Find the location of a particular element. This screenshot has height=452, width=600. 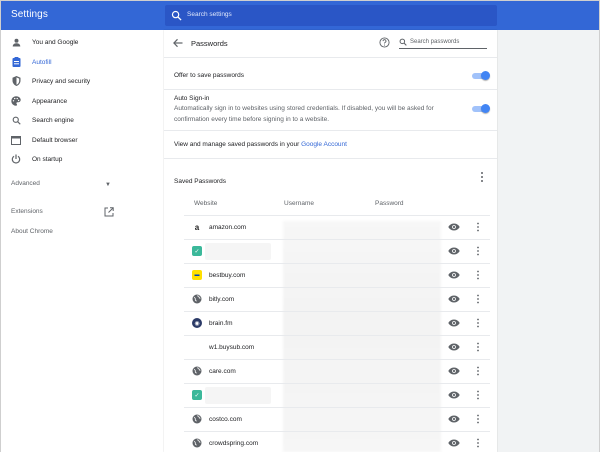

help-icon is located at coordinates (384, 42).